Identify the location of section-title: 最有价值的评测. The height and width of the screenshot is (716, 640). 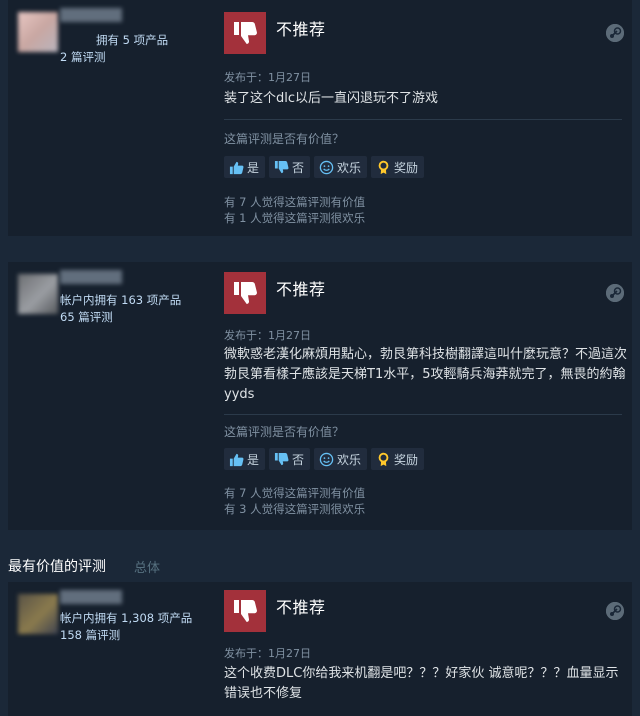
(57, 567).